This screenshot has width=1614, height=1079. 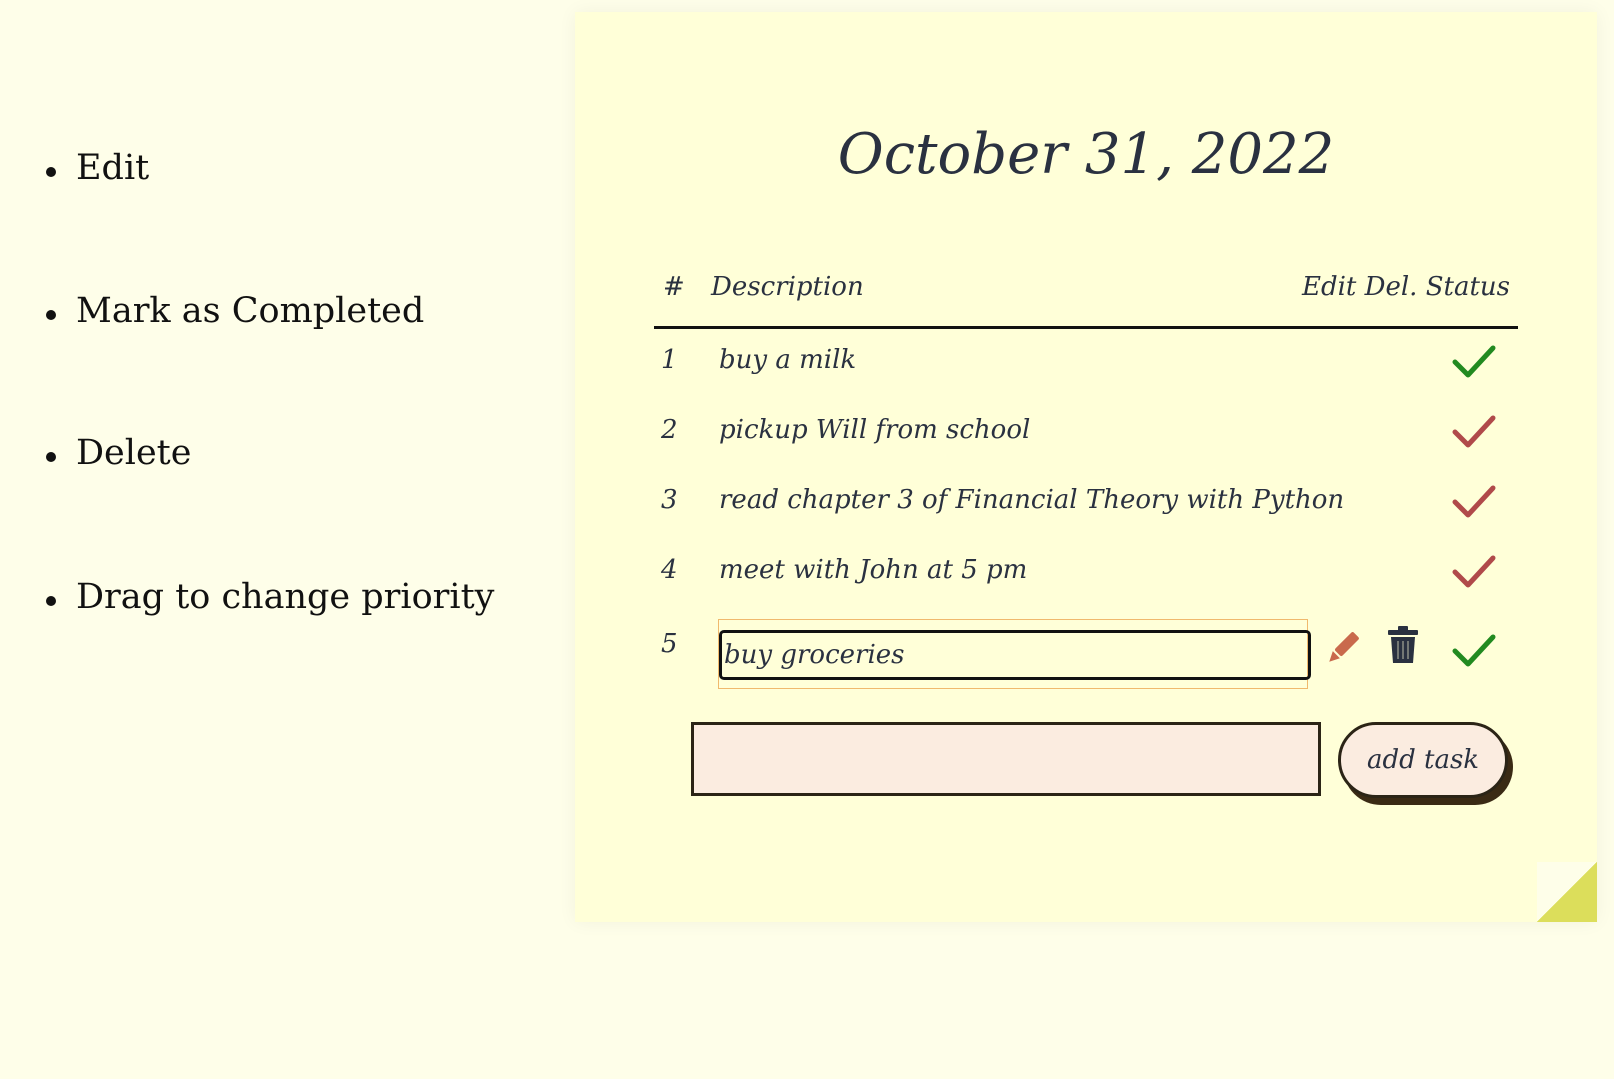 What do you see at coordinates (1086, 434) in the screenshot?
I see `task-row: 2 pickup Will from school` at bounding box center [1086, 434].